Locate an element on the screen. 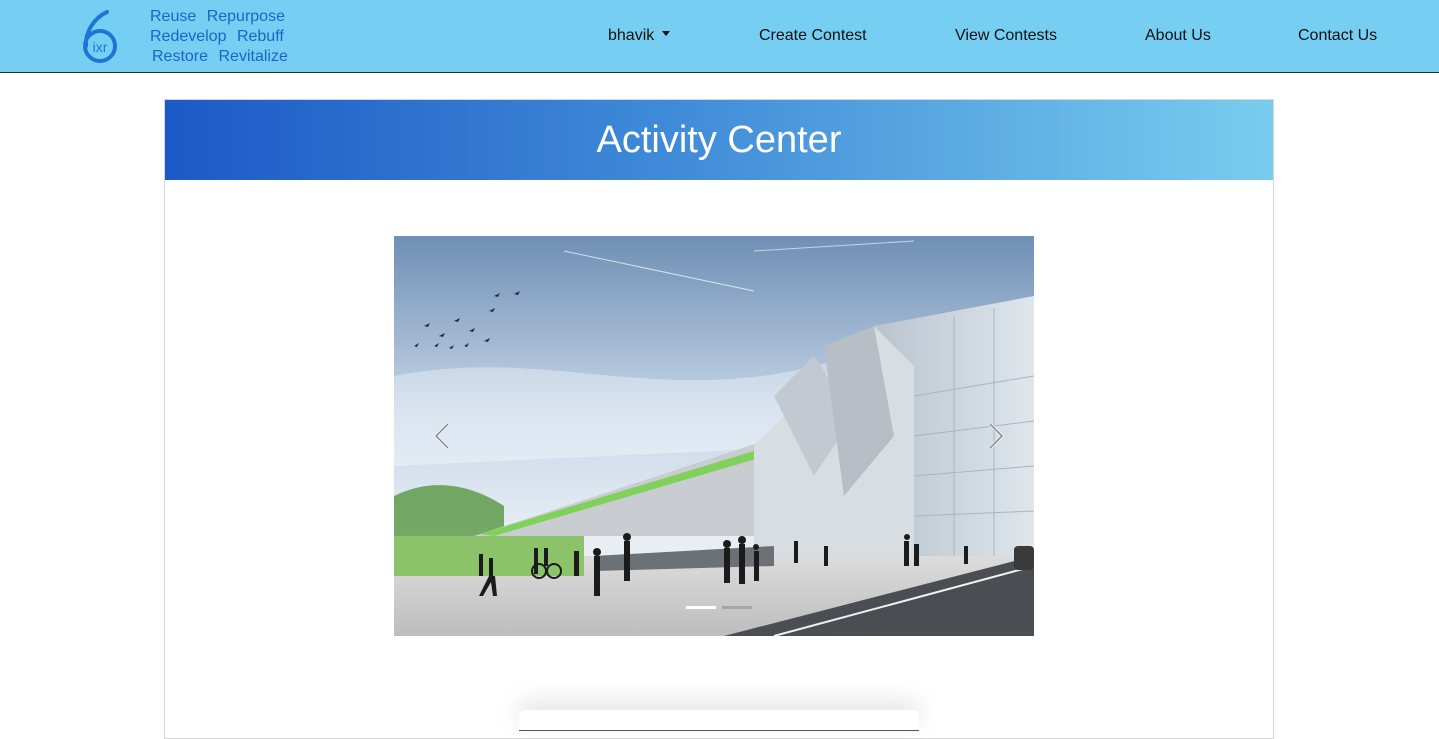  tagline-word: Restore is located at coordinates (180, 56).